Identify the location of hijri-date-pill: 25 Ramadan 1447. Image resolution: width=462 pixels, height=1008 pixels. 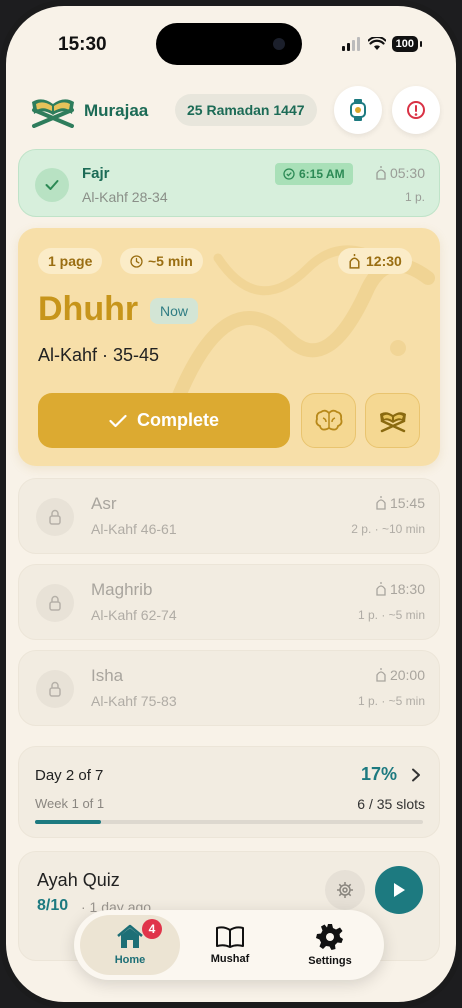
(246, 110).